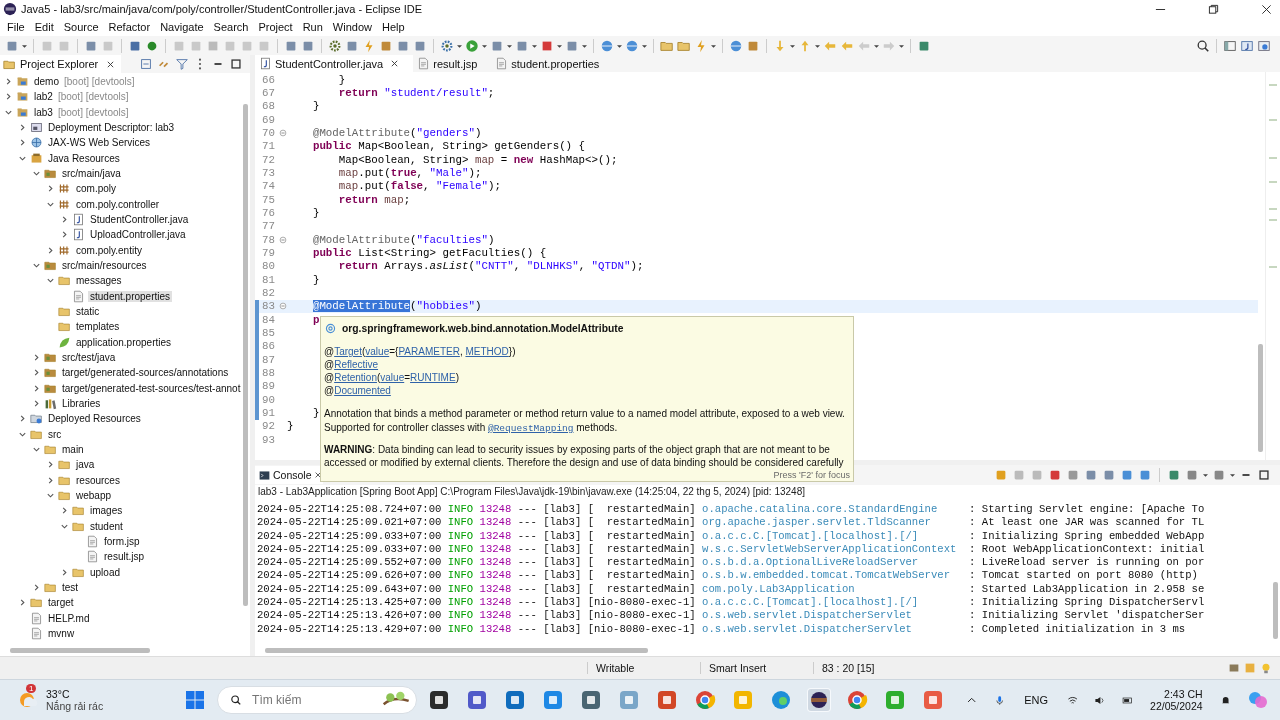 This screenshot has height=720, width=1280. What do you see at coordinates (98, 480) in the screenshot?
I see `tree-item: resources` at bounding box center [98, 480].